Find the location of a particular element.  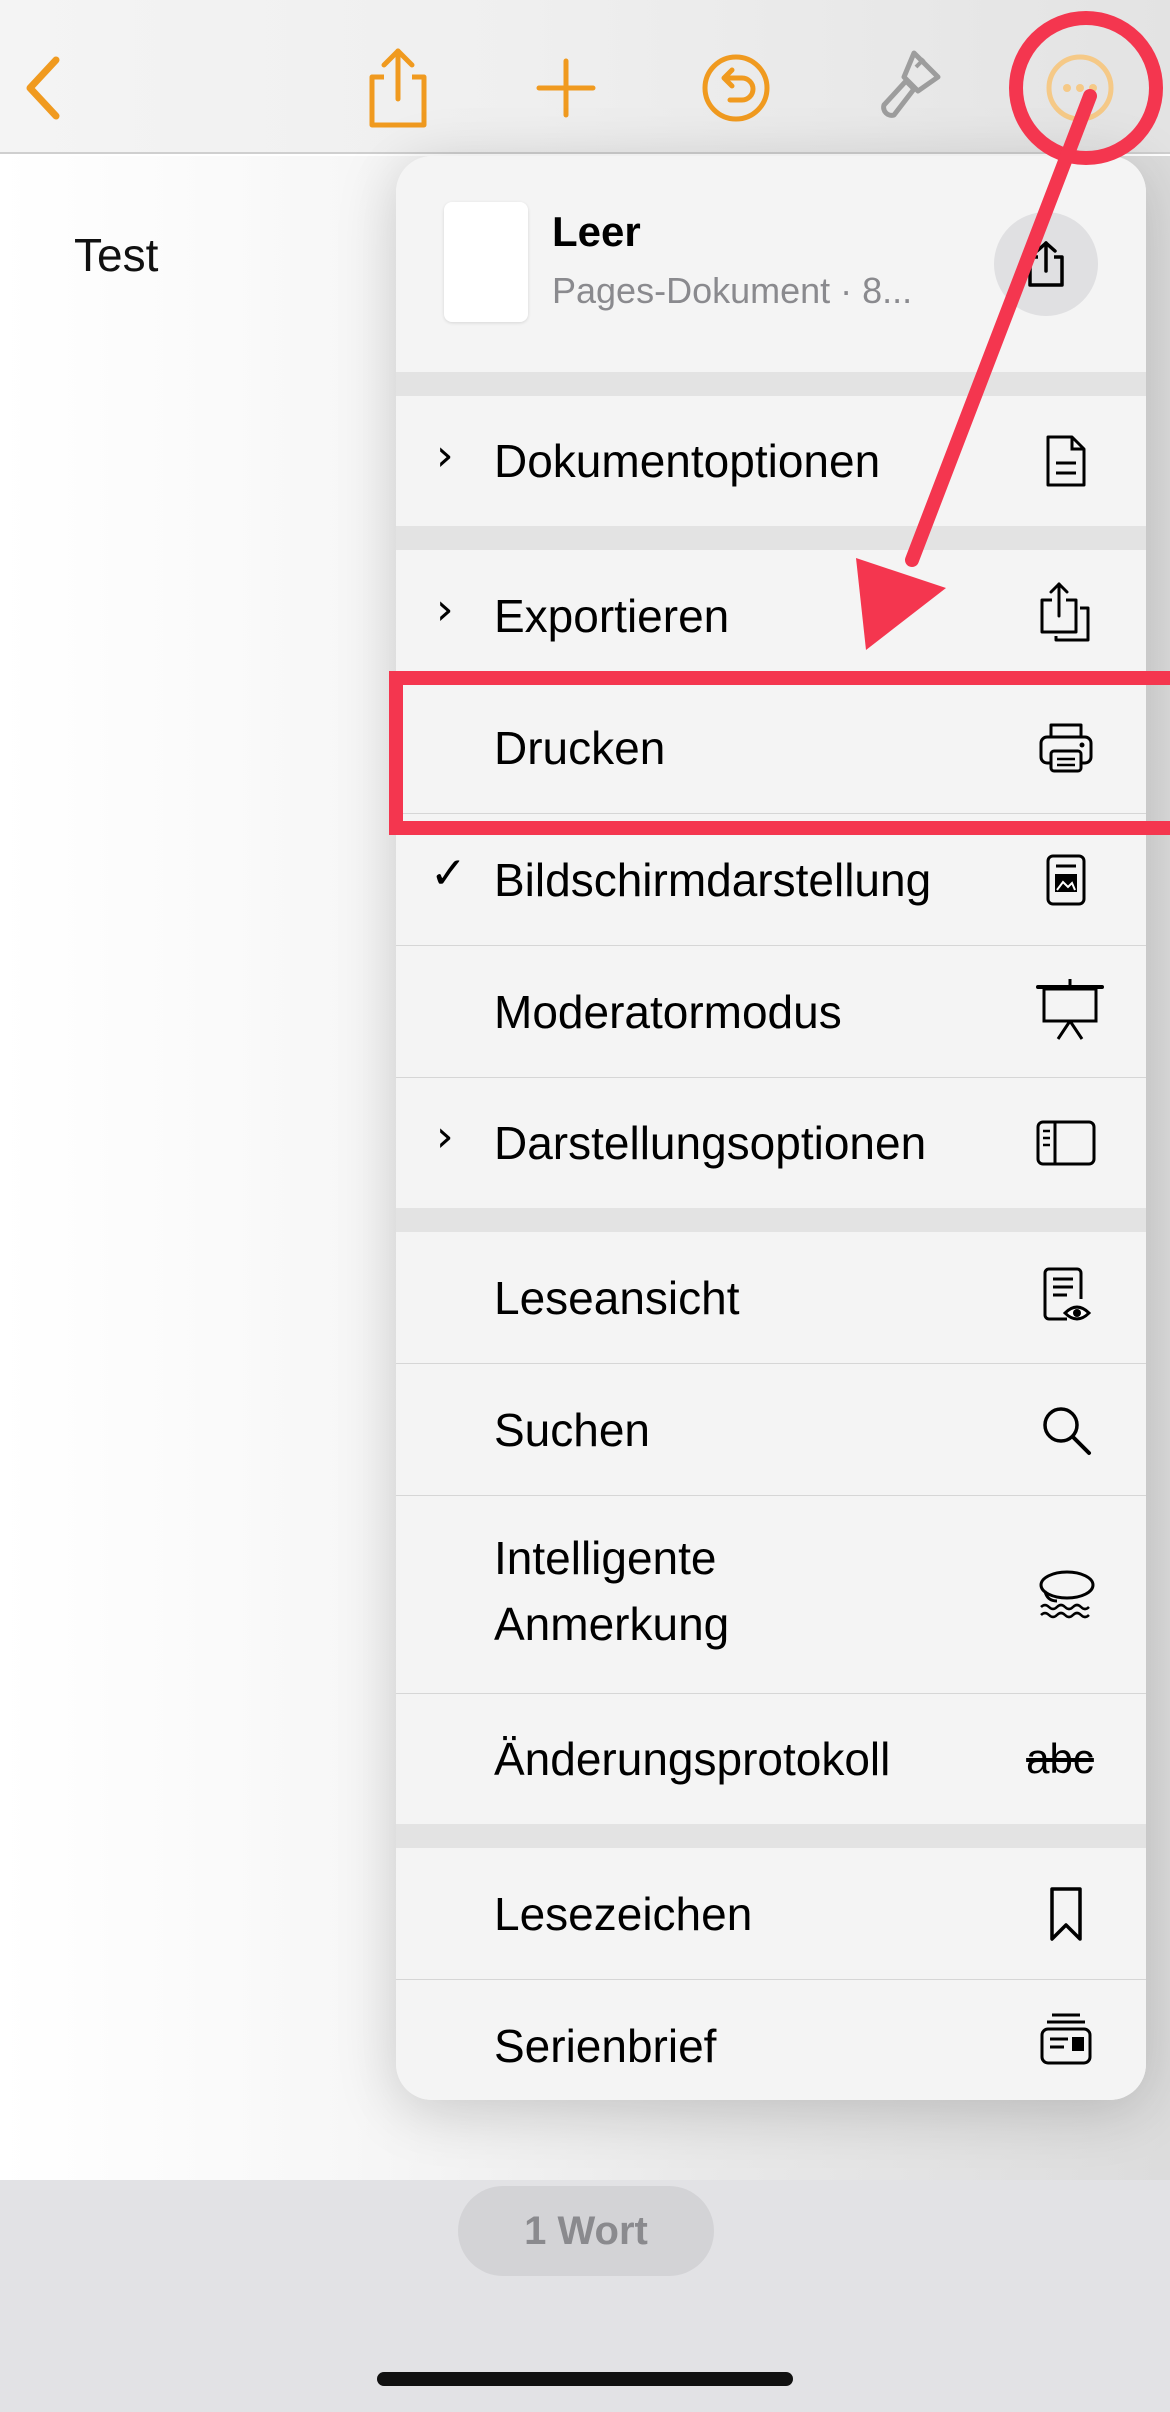

menu-item-bildschirmdarstellung: ✓ Bildschirmdarstellung is located at coordinates (771, 880).